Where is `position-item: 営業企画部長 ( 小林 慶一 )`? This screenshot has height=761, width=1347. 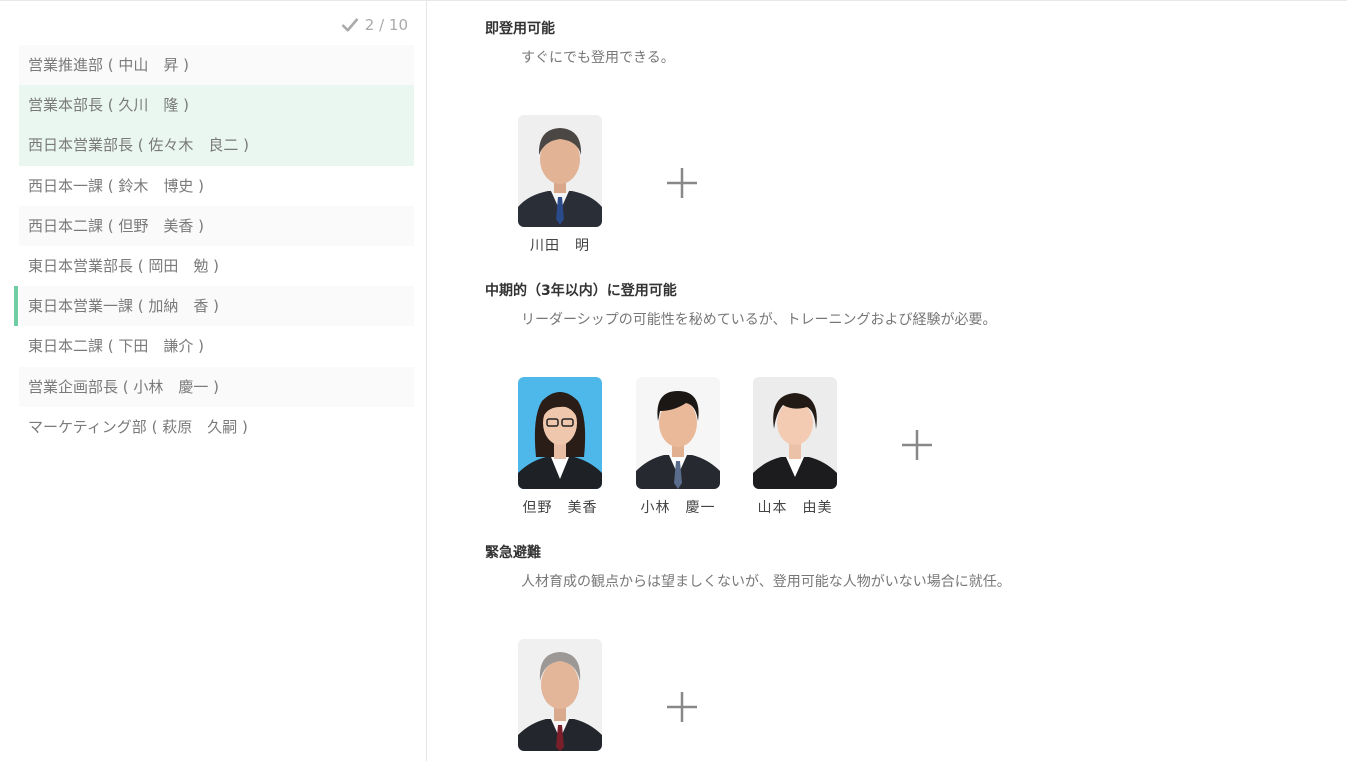 position-item: 営業企画部長 ( 小林 慶一 ) is located at coordinates (216, 386).